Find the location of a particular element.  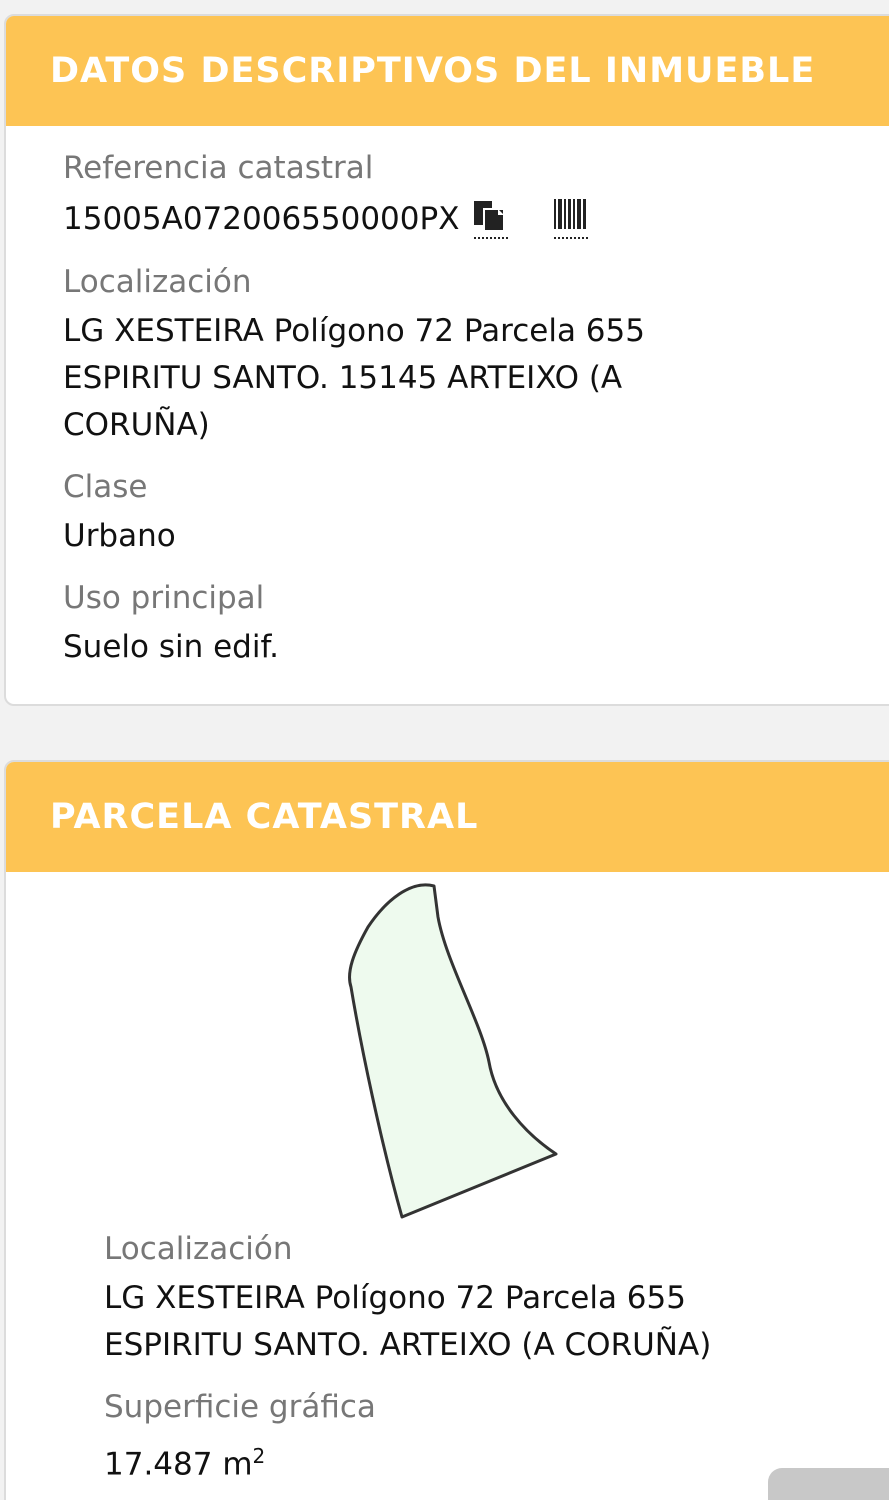

cadastral-parcel-title: PARCELA CATASTRAL is located at coordinates (264, 817).